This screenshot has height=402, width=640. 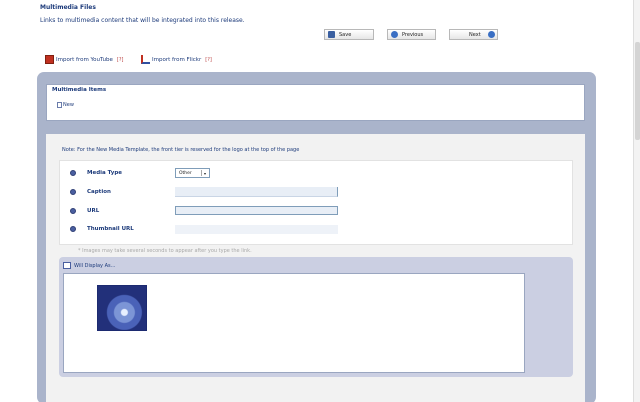 I want to click on previous-label: Previous, so click(x=413, y=34).